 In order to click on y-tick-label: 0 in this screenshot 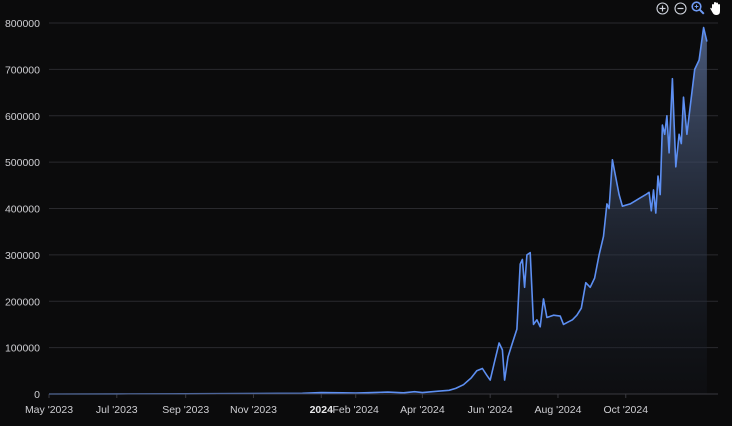, I will do `click(37, 395)`.